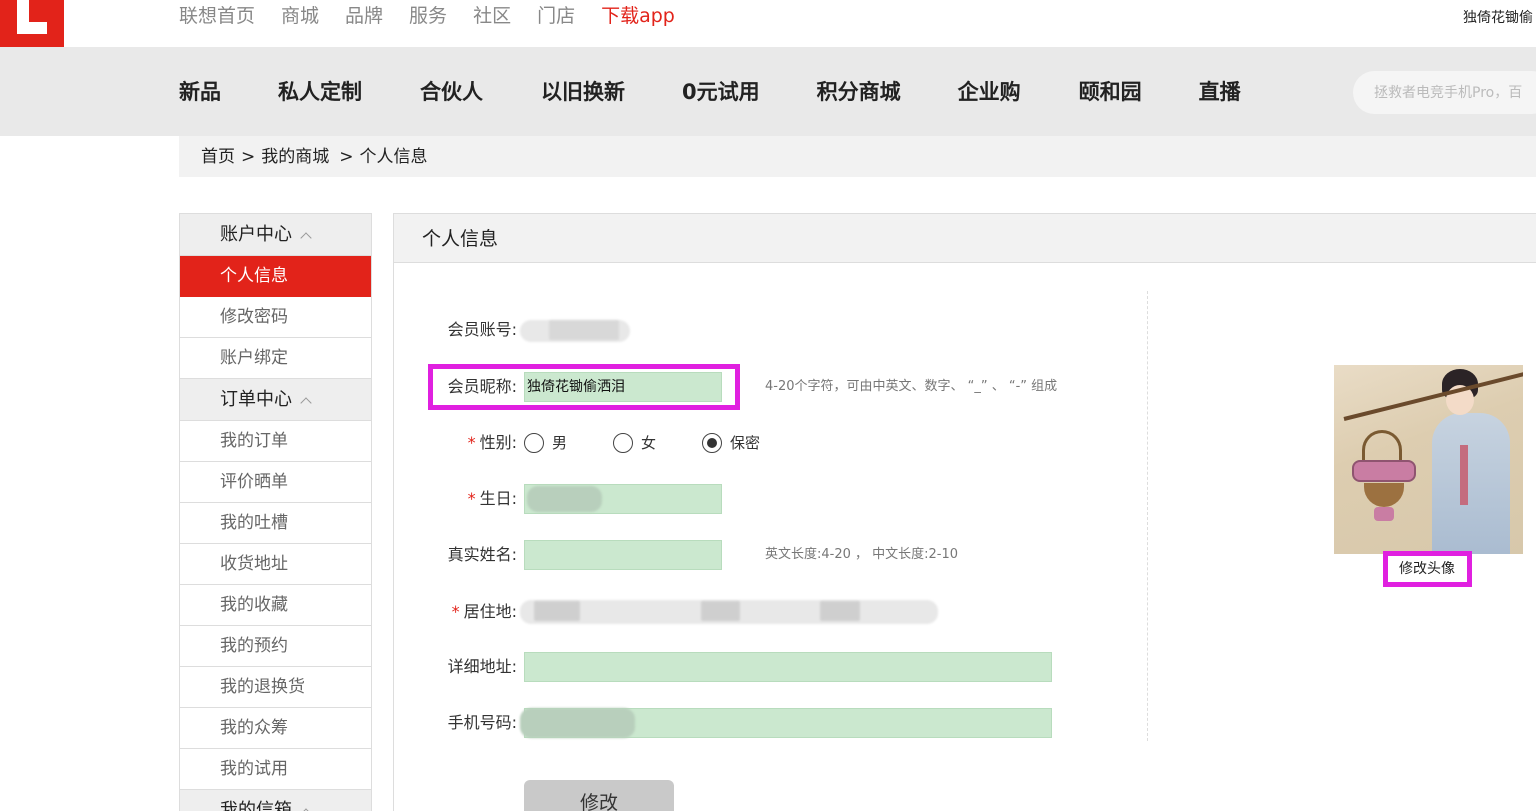 The image size is (1536, 811). I want to click on residence-label: * 居住地:, so click(484, 612).